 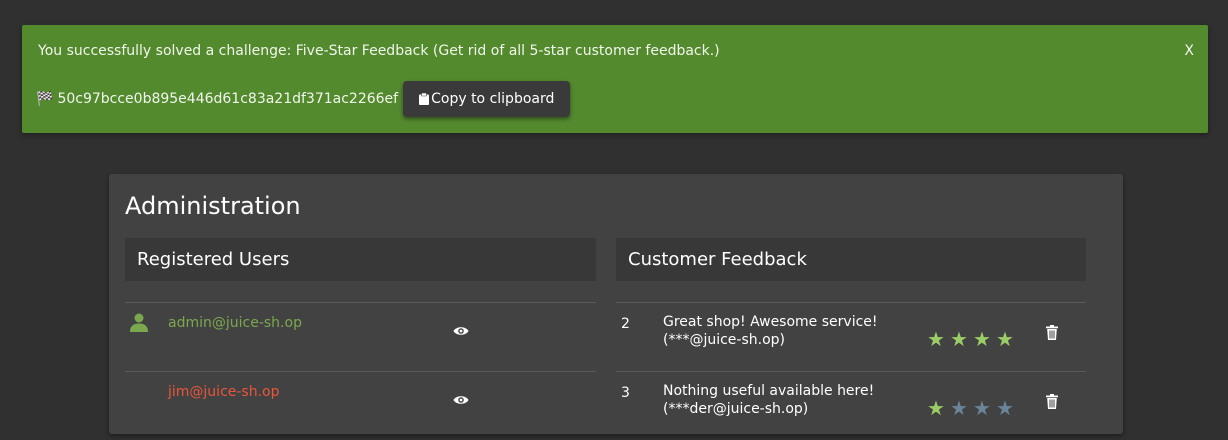 What do you see at coordinates (625, 324) in the screenshot?
I see `feedback-id: 2` at bounding box center [625, 324].